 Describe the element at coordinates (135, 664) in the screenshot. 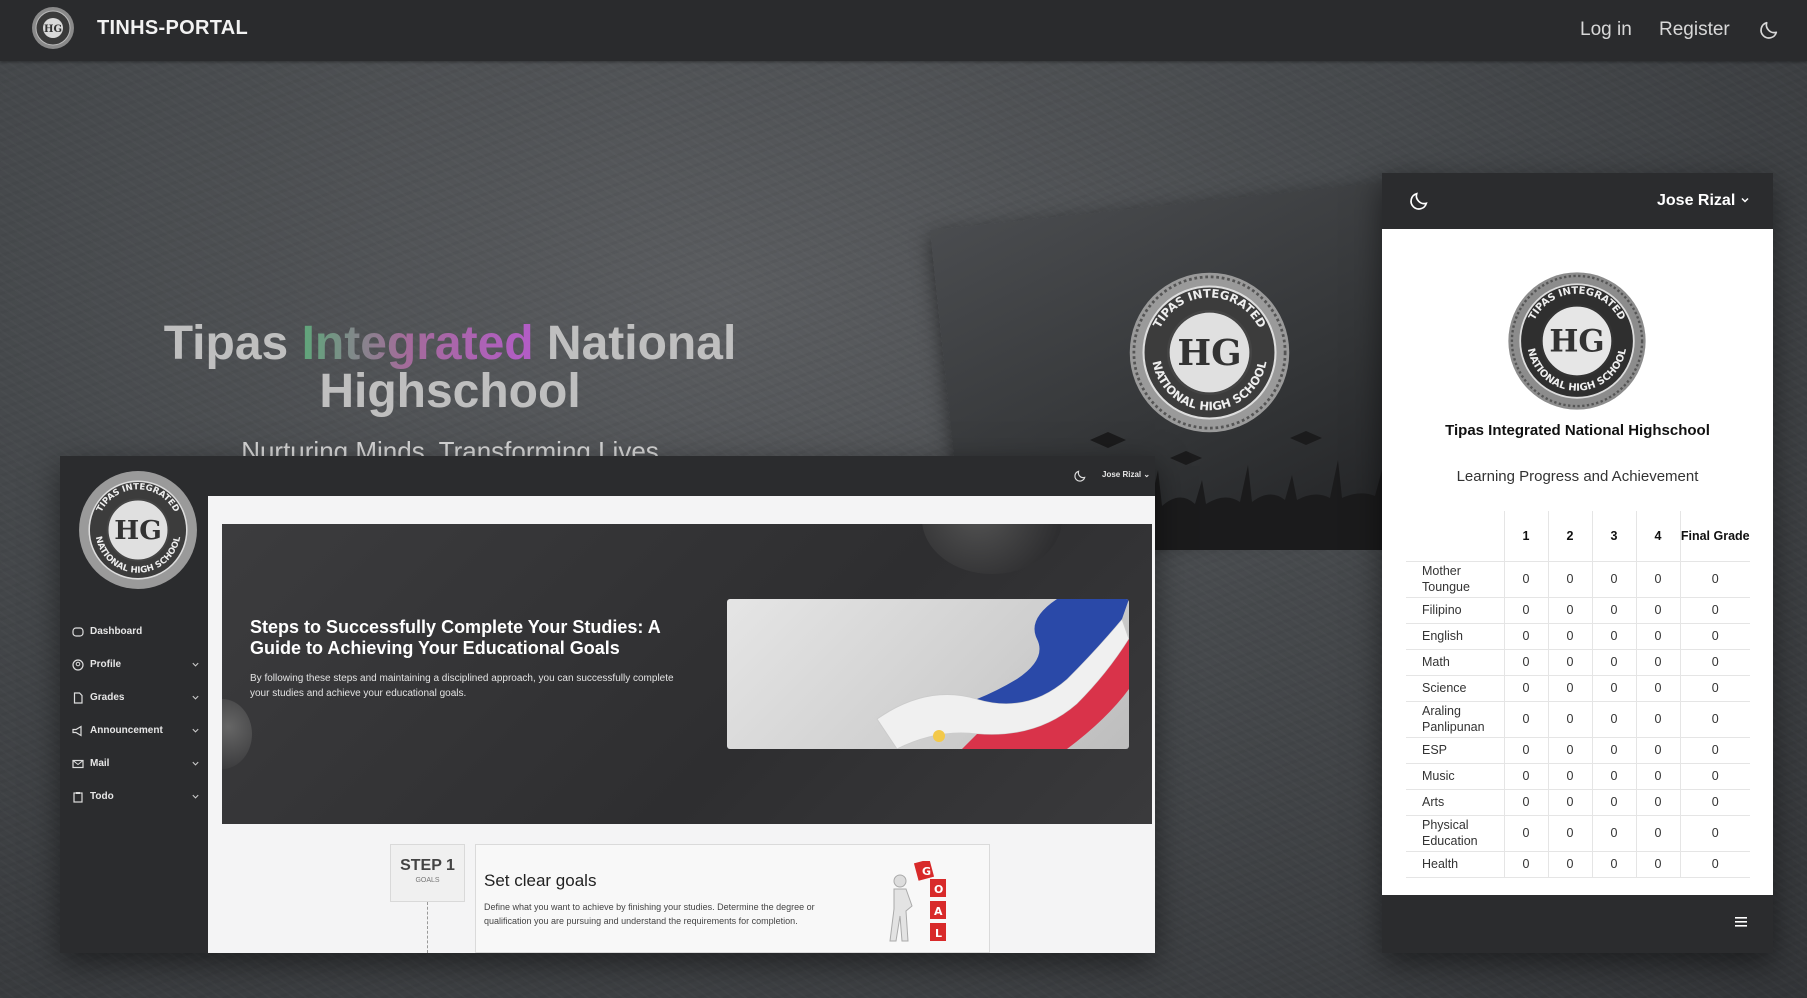

I see `sidebar-item-profile: Profile` at that location.